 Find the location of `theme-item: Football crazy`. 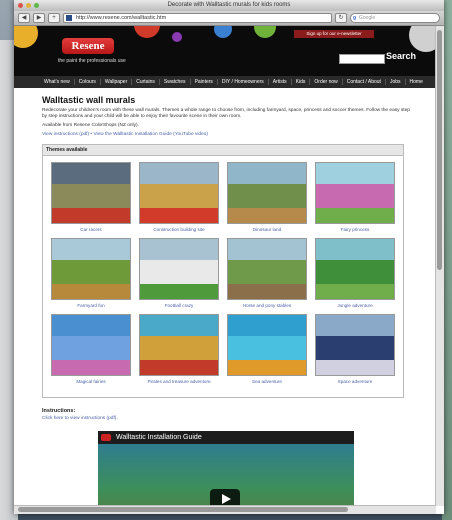

theme-item: Football crazy is located at coordinates (179, 273).